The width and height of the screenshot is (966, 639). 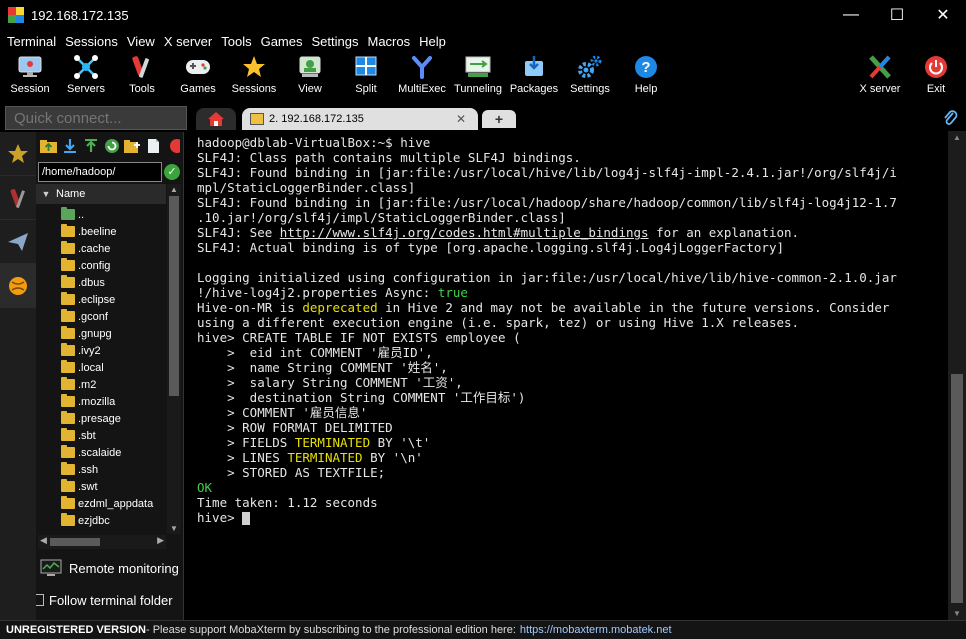 I want to click on follow-terminal-folder-checkbox: Follow terminal folder, so click(x=110, y=600).